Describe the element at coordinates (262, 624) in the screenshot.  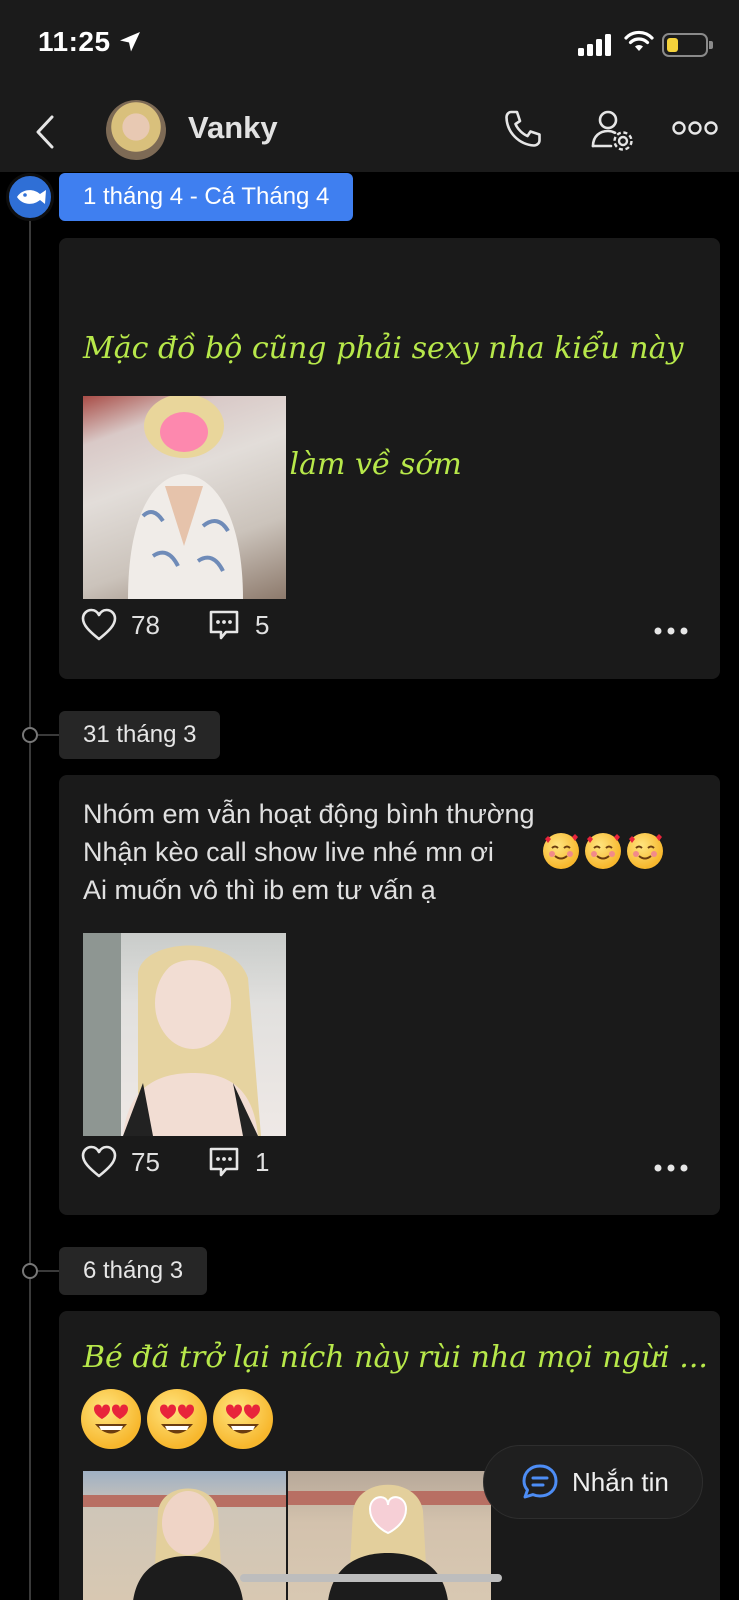
I see `comment-count: 5` at that location.